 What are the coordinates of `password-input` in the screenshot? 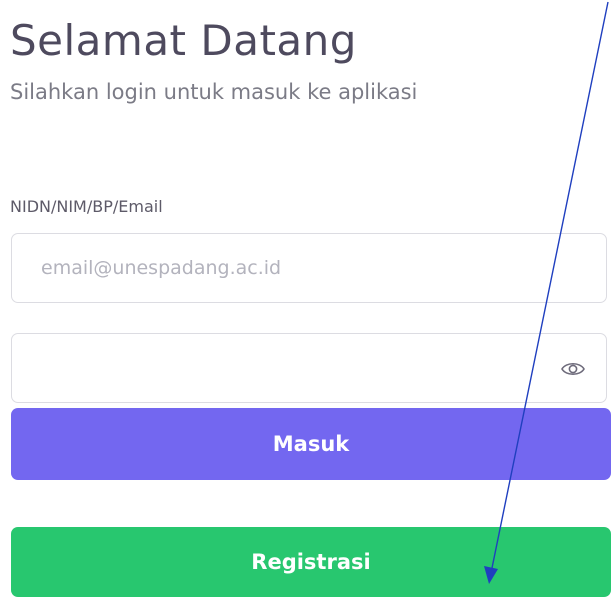 It's located at (309, 368).